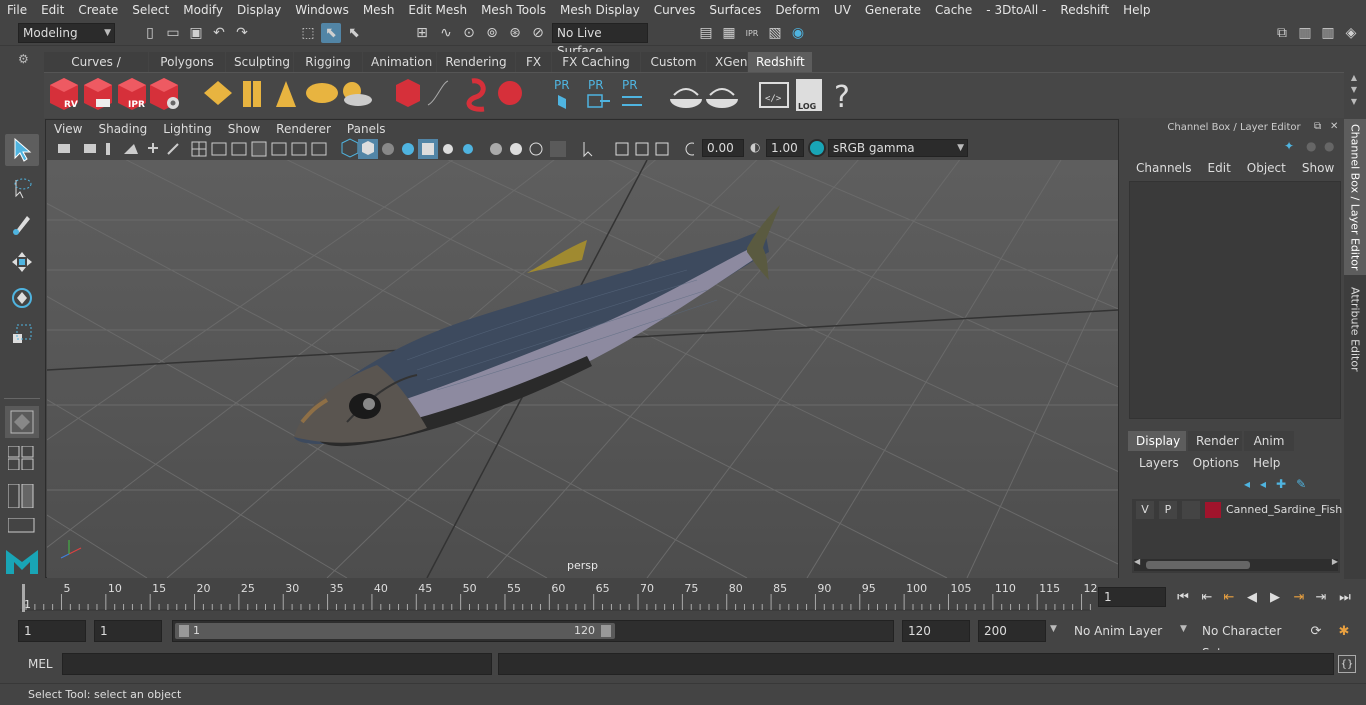 Image resolution: width=1366 pixels, height=705 pixels. I want to click on script-icons: </> LOG ?, so click(804, 97).